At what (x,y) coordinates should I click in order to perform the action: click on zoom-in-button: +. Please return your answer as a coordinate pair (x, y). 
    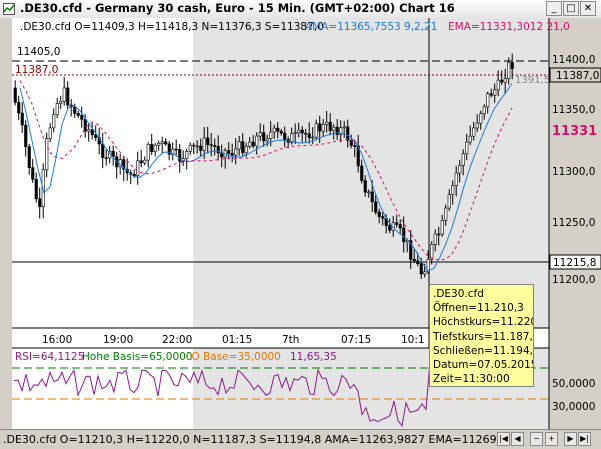
    Looking at the image, I should click on (551, 439).